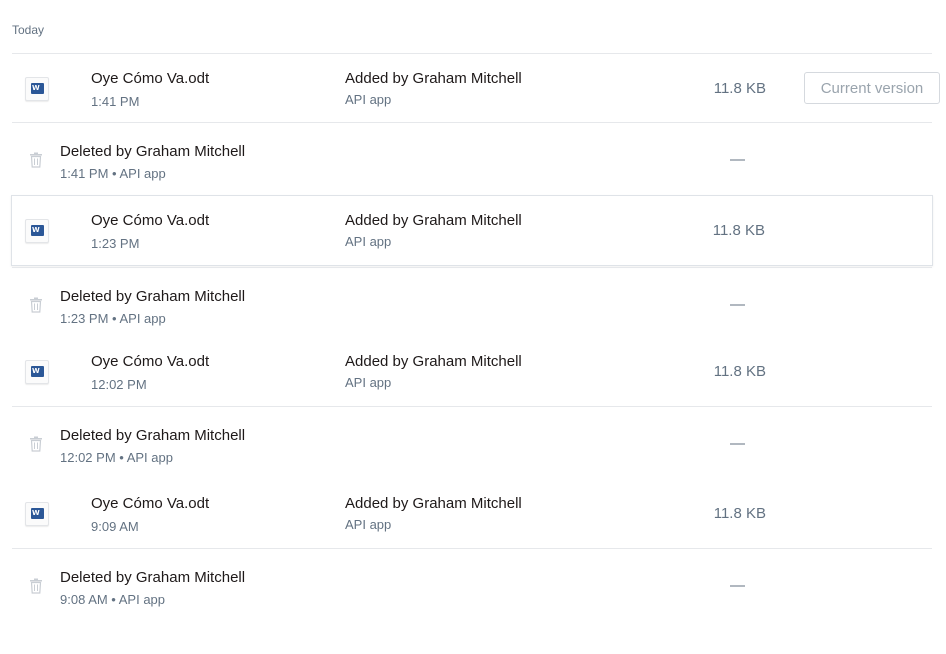 The image size is (946, 654). I want to click on file-time: 12:02 PM, so click(119, 384).